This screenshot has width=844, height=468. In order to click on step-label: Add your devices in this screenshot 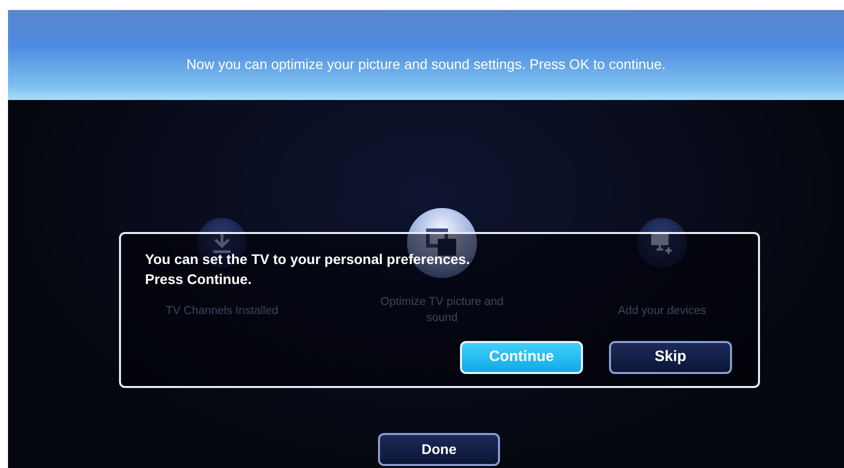, I will do `click(662, 311)`.